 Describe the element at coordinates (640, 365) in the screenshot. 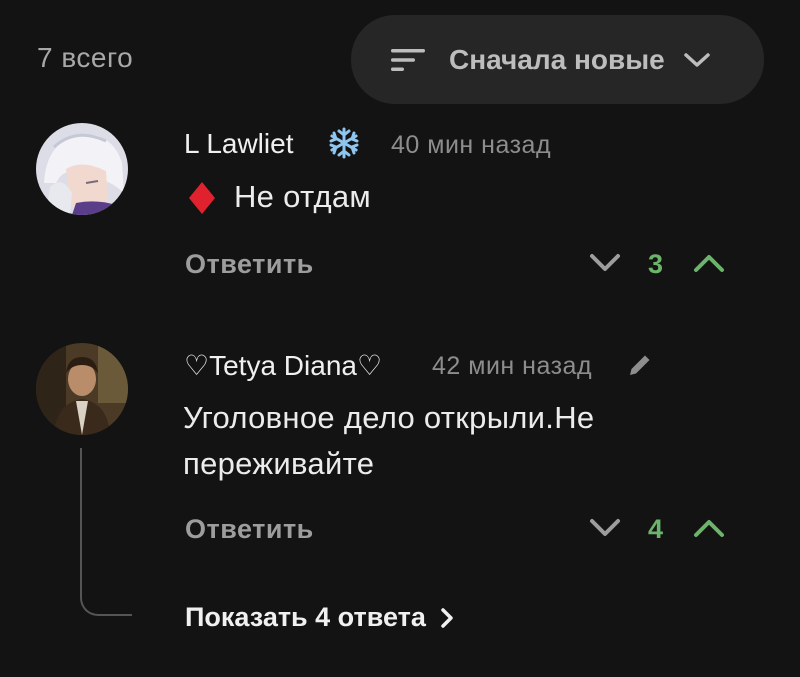

I see `pencil-icon` at that location.